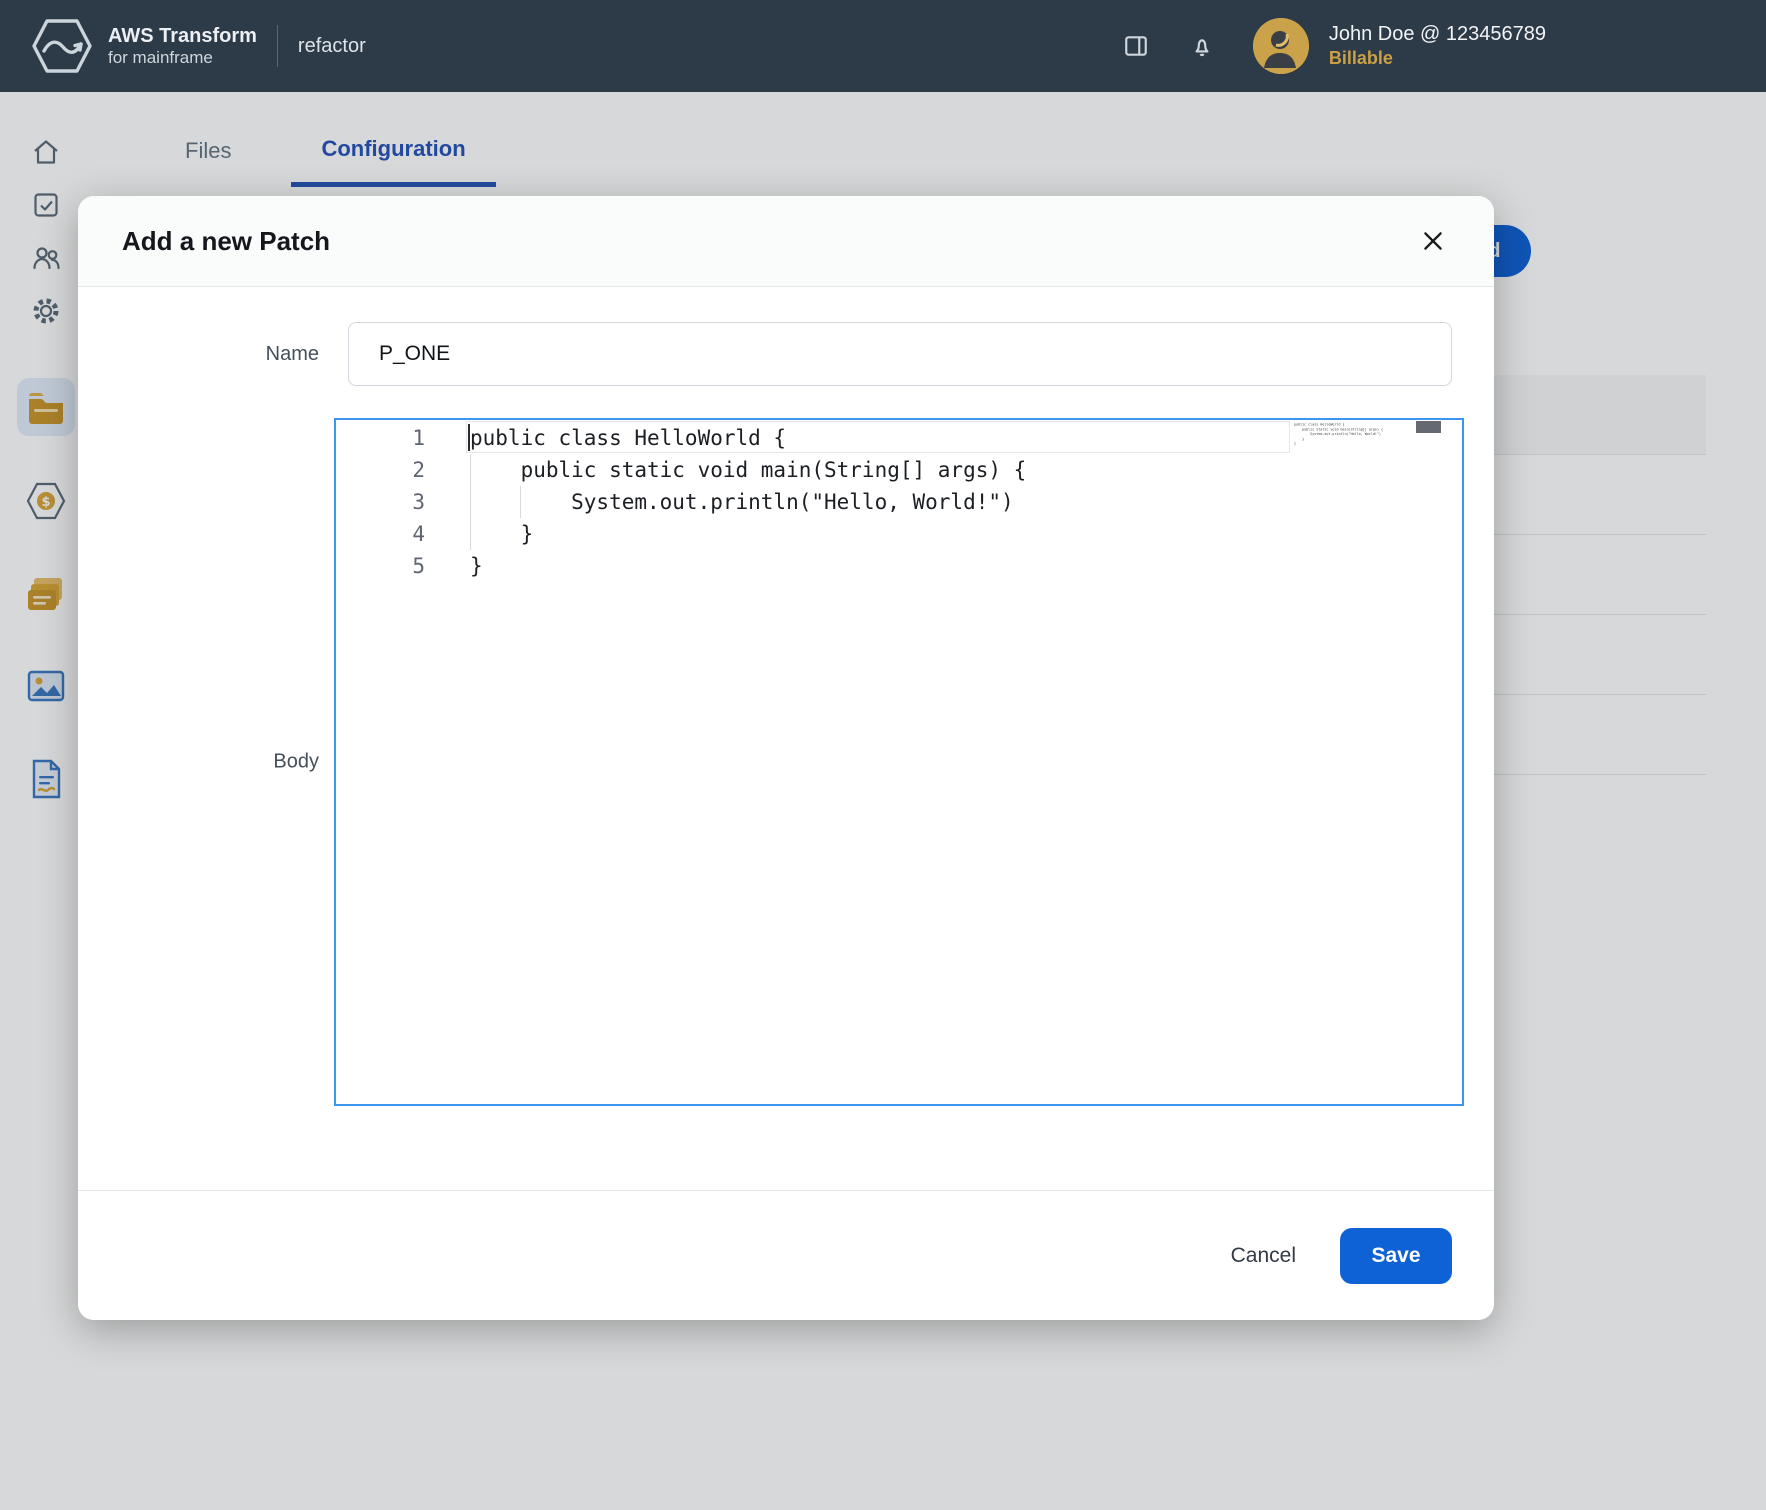  I want to click on modal-title: Add a new Patch, so click(226, 240).